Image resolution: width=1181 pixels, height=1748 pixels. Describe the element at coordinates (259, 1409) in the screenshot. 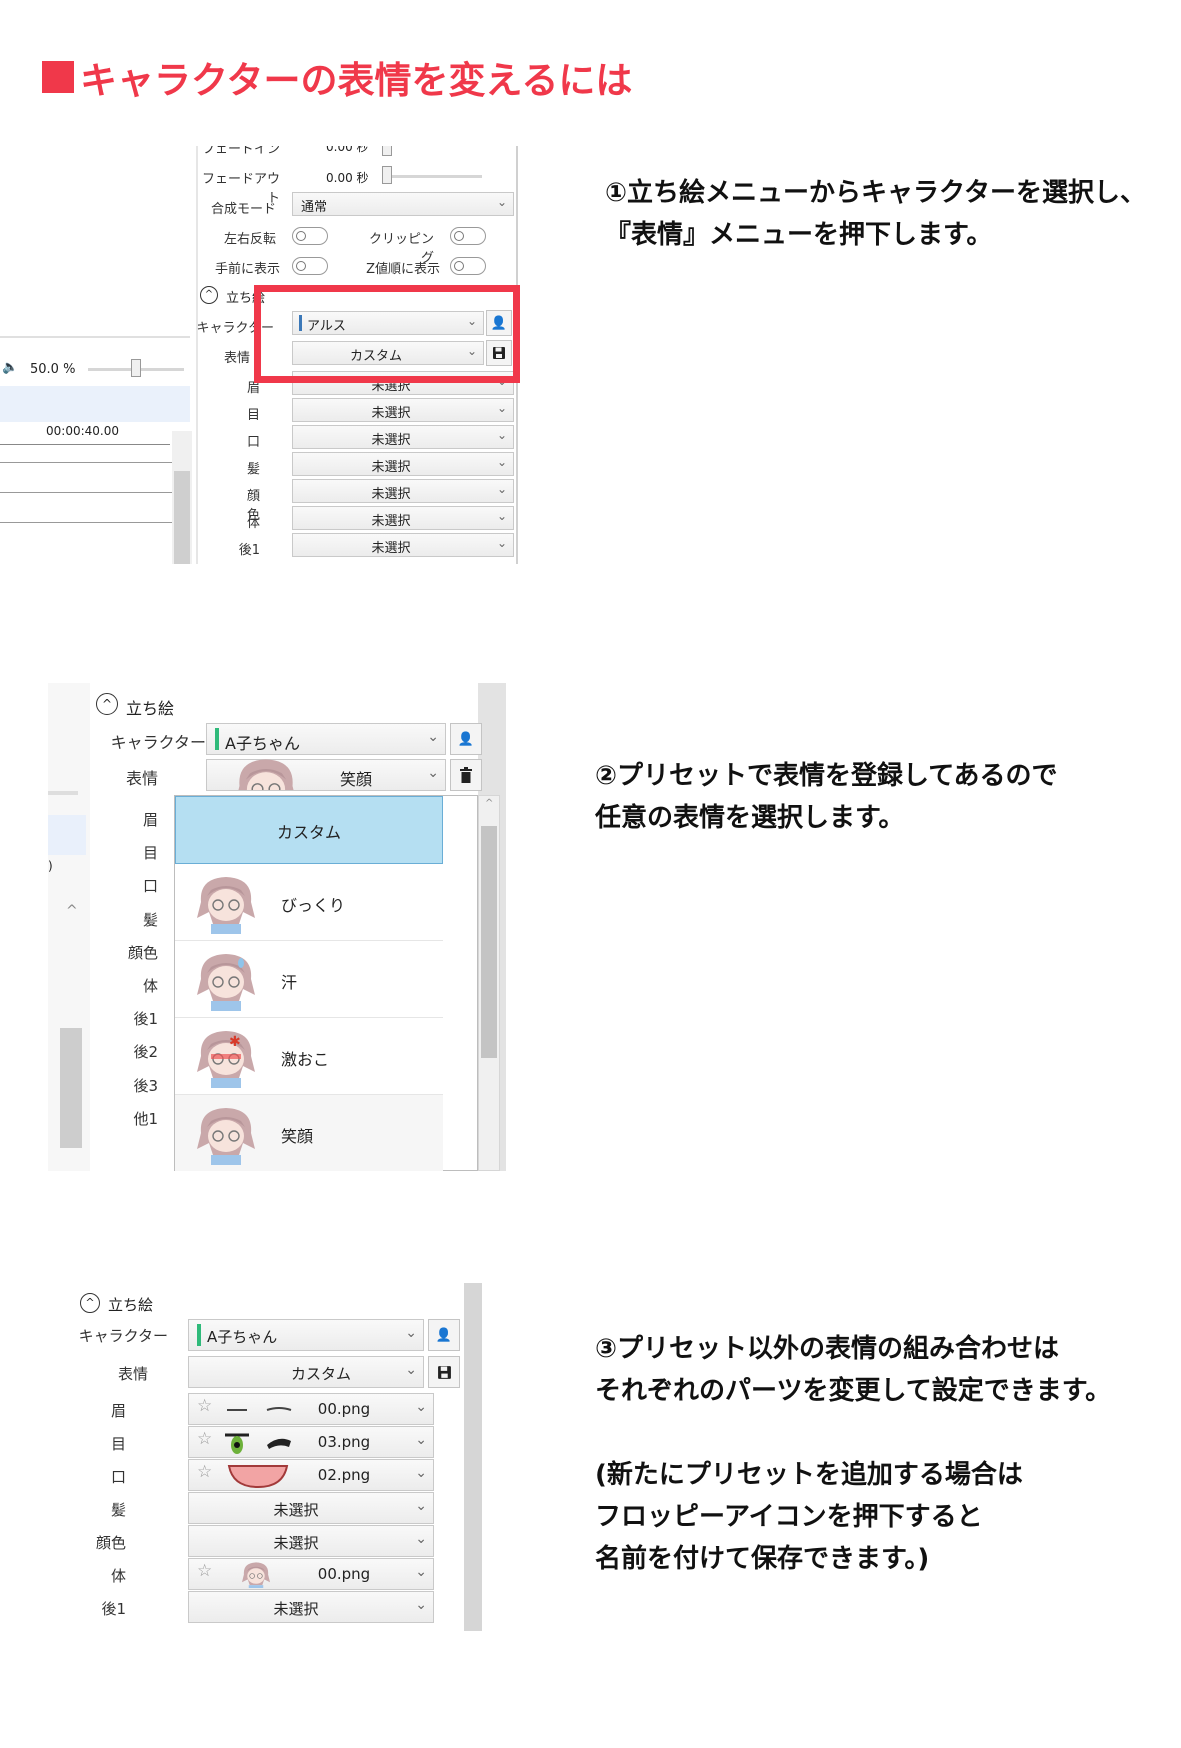

I see `eyebrow-thumbnail-icon` at that location.